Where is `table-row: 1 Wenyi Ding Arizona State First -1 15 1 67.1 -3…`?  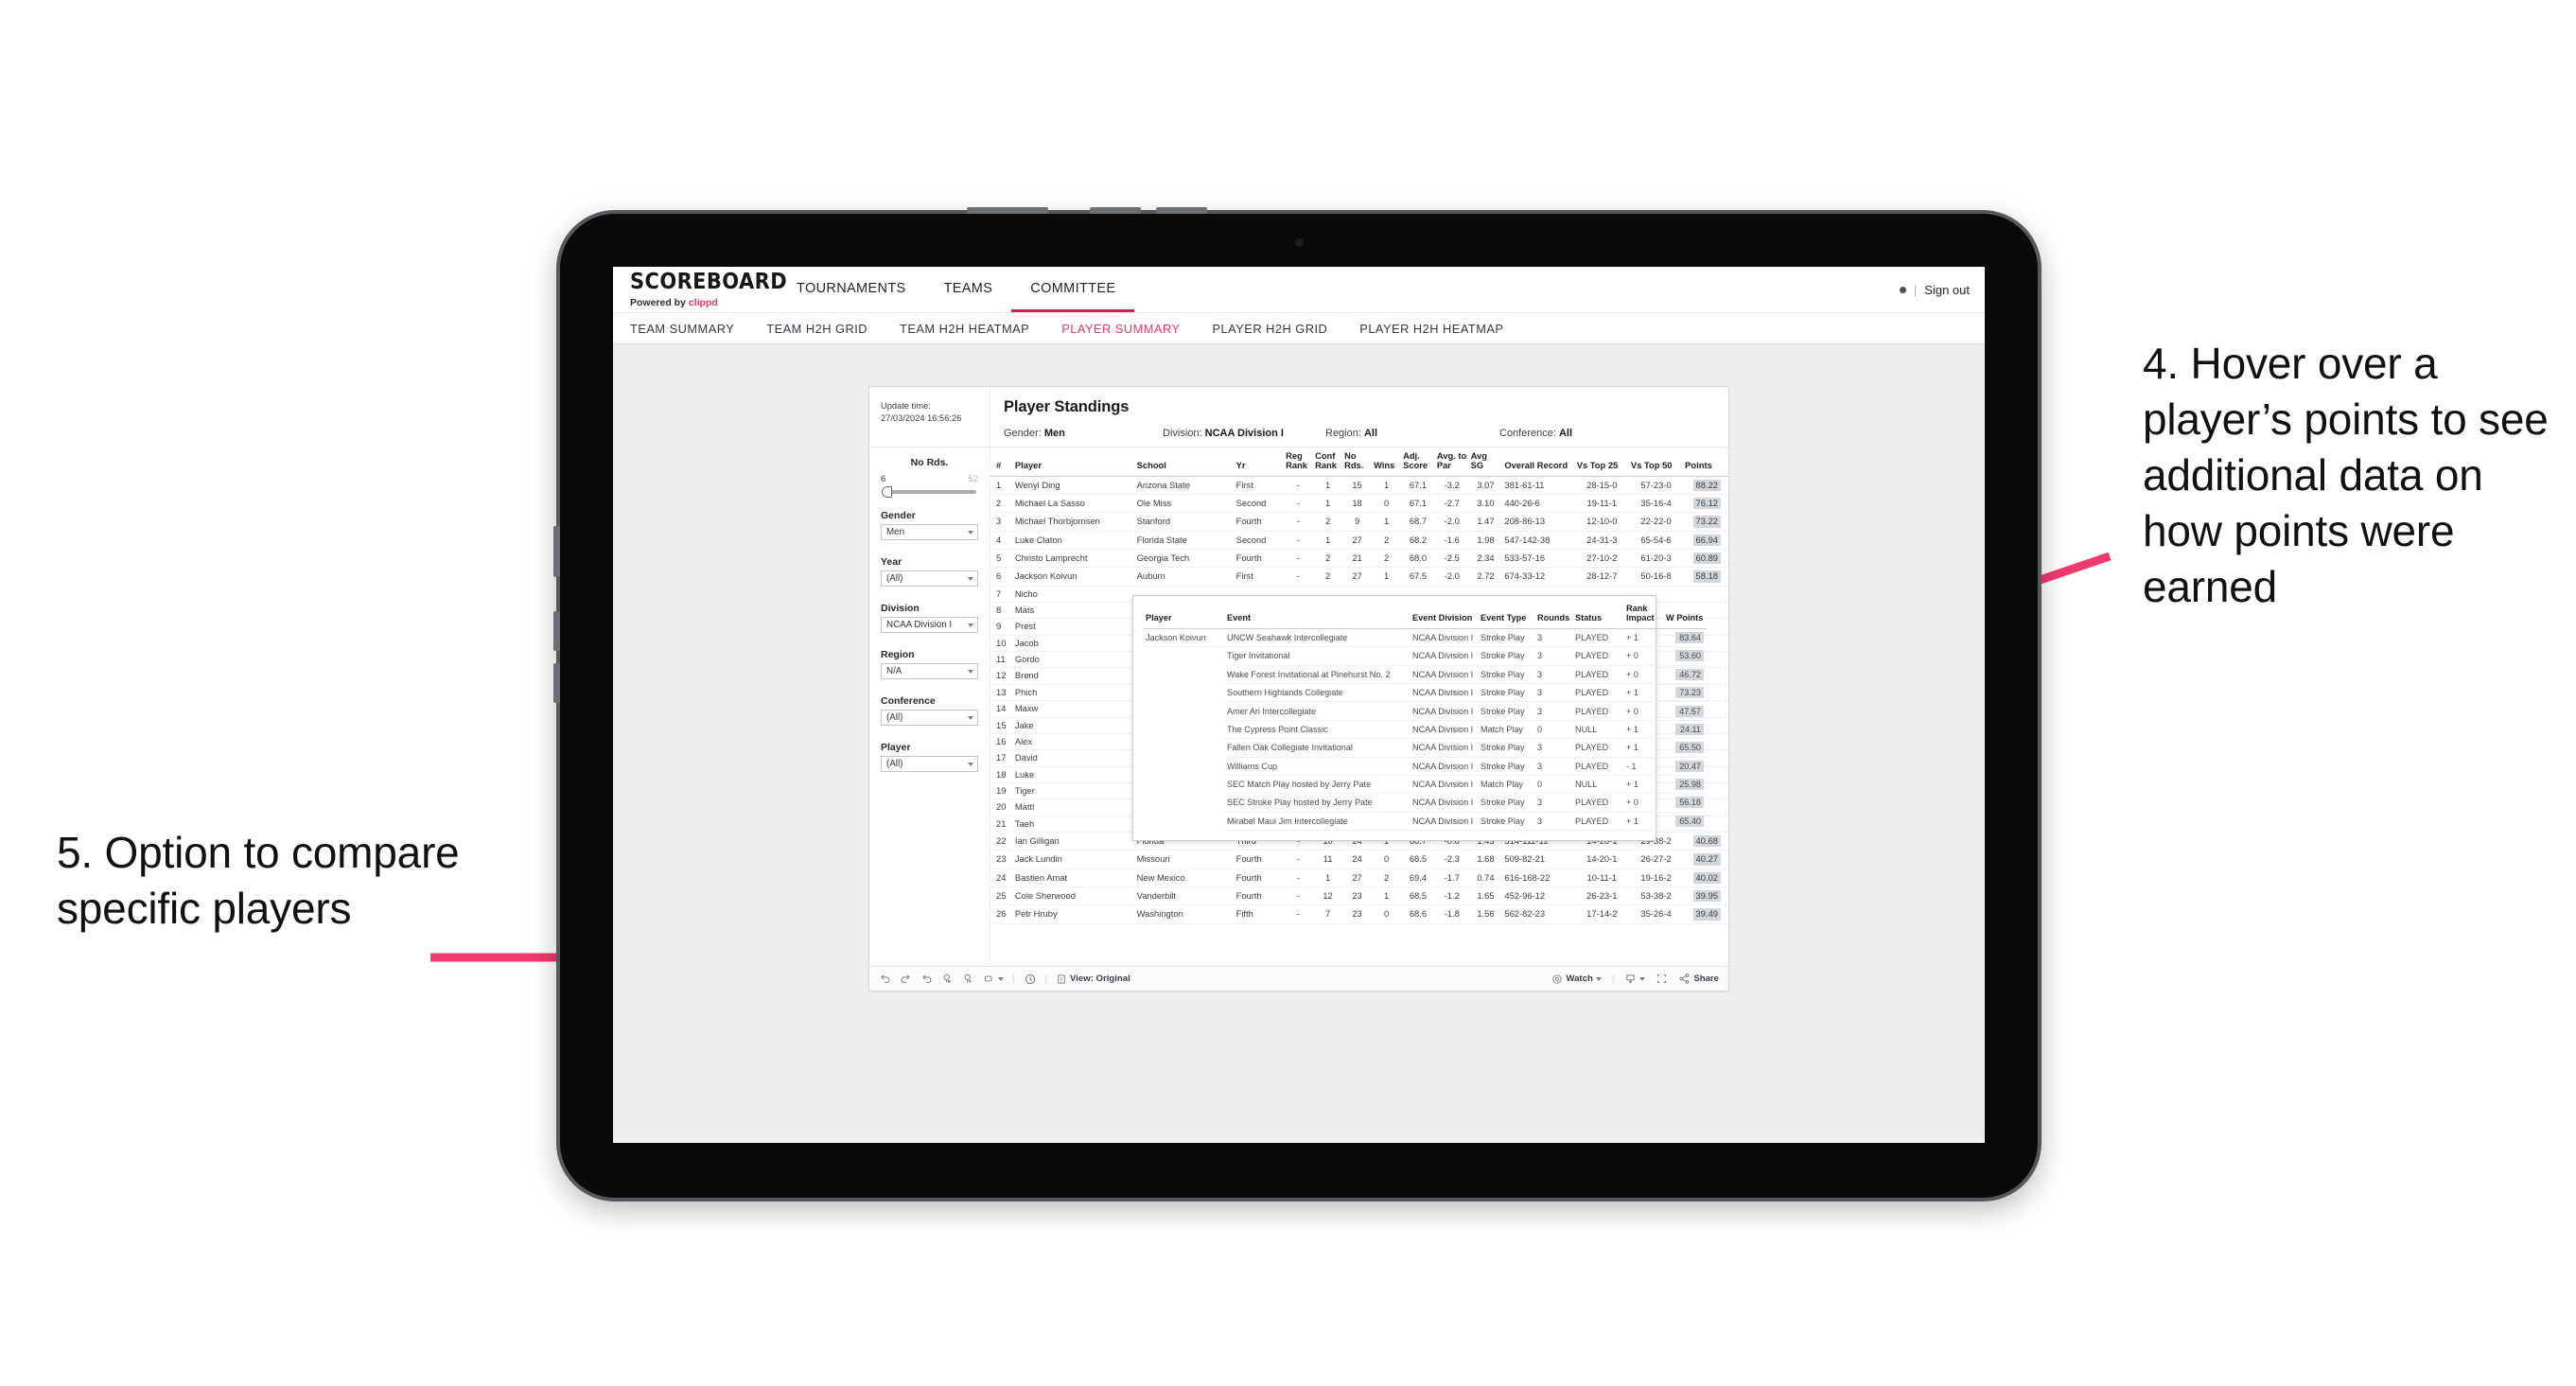 table-row: 1 Wenyi Ding Arizona State First -1 15 1 67.1 -3… is located at coordinates (1359, 486).